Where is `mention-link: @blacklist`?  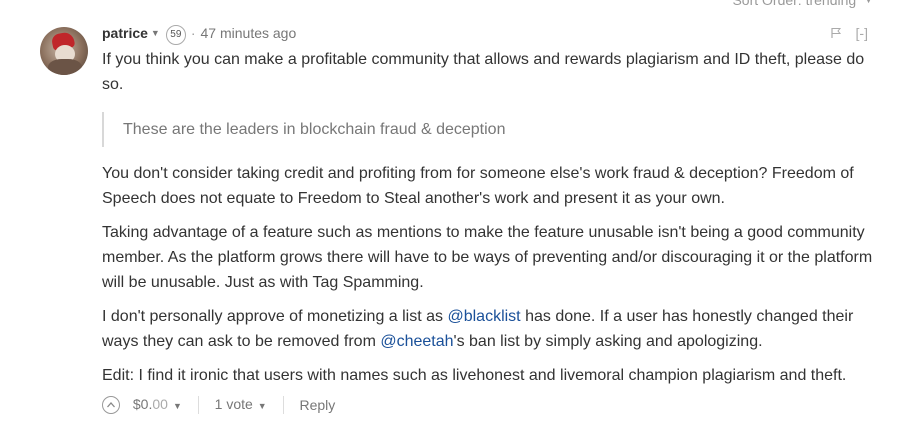
mention-link: @blacklist is located at coordinates (483, 316).